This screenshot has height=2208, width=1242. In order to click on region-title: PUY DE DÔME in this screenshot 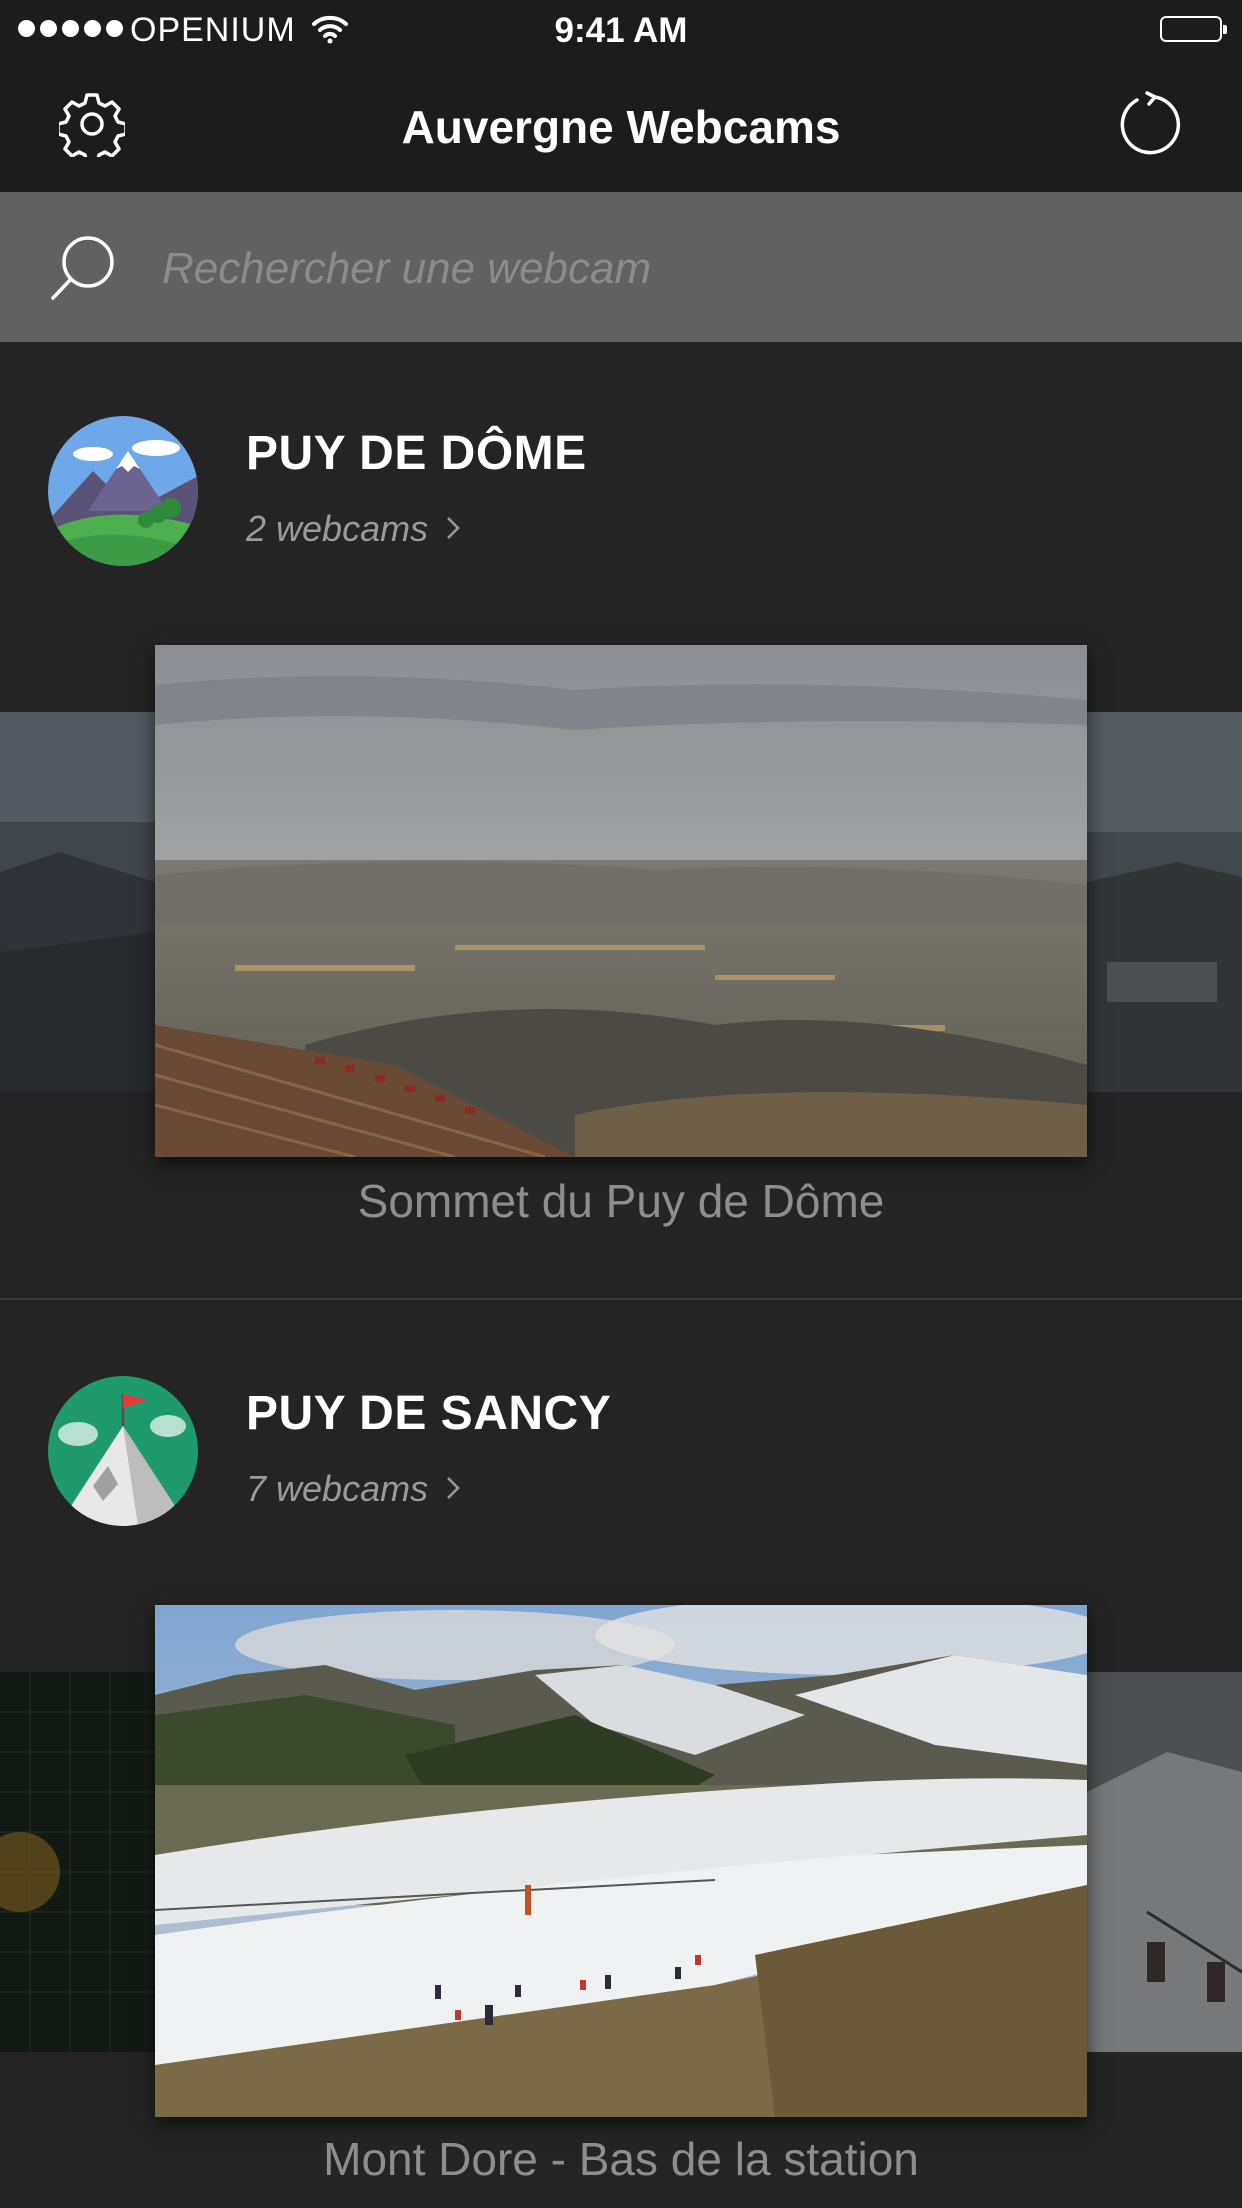, I will do `click(416, 453)`.